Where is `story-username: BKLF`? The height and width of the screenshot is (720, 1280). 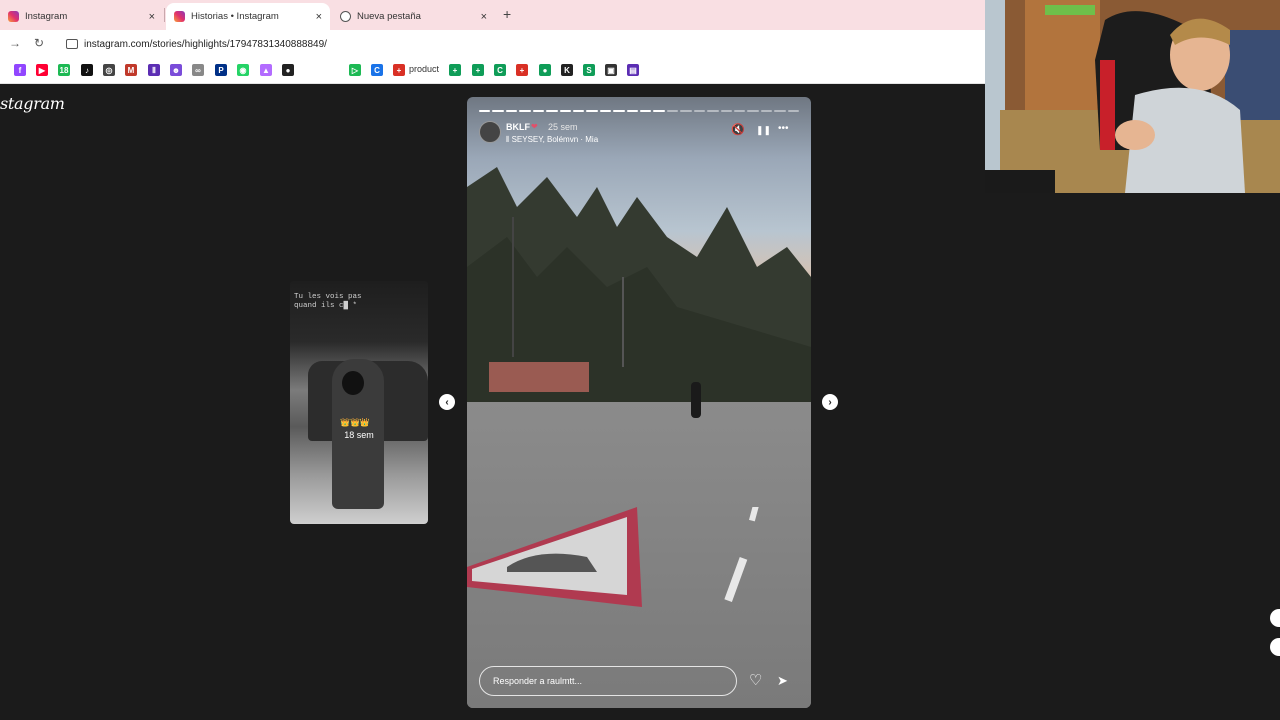
story-username: BKLF is located at coordinates (518, 127).